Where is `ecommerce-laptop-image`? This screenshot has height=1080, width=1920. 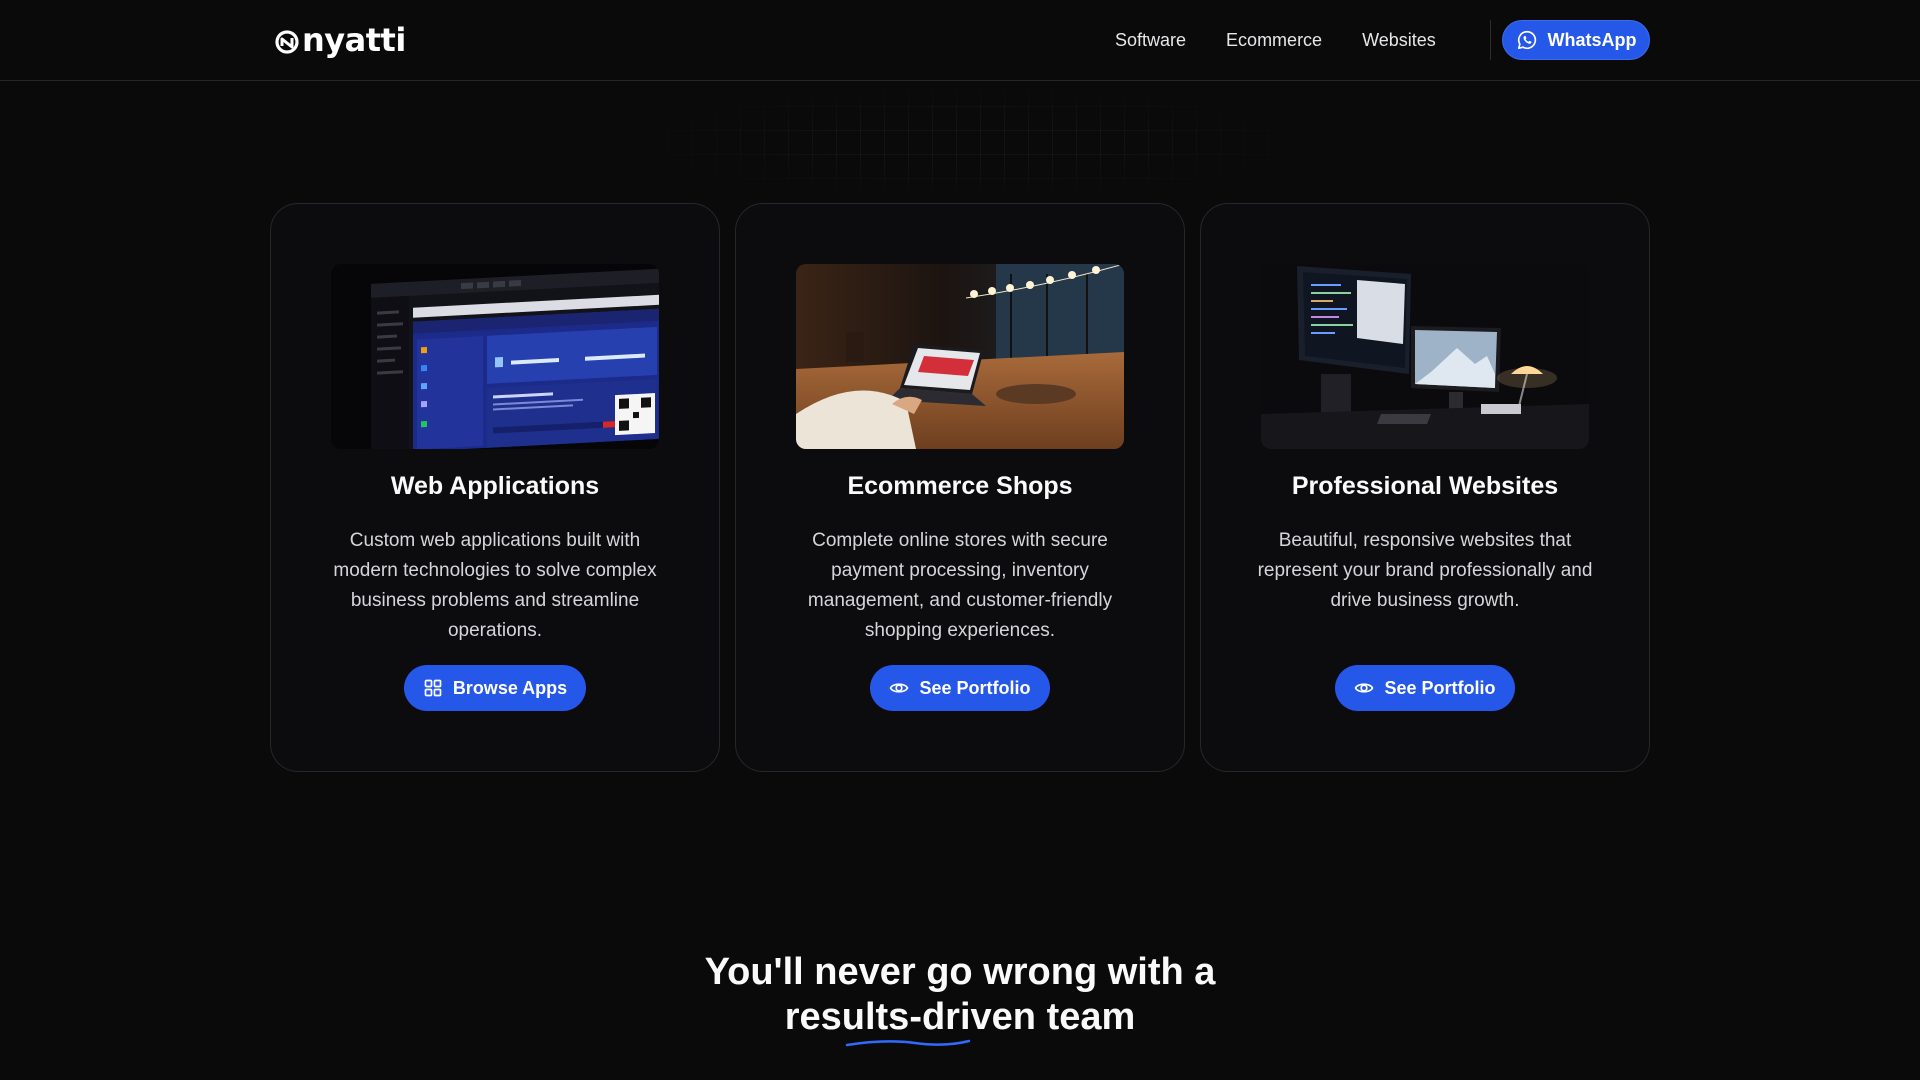
ecommerce-laptop-image is located at coordinates (960, 356).